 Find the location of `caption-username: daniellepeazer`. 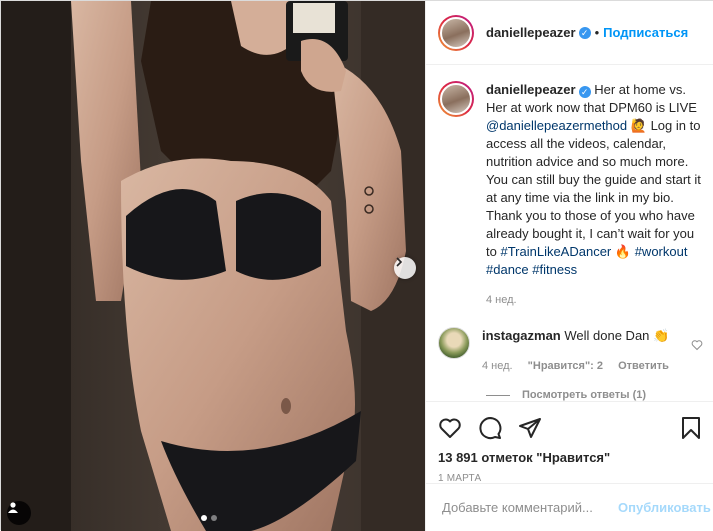

caption-username: daniellepeazer is located at coordinates (531, 89).